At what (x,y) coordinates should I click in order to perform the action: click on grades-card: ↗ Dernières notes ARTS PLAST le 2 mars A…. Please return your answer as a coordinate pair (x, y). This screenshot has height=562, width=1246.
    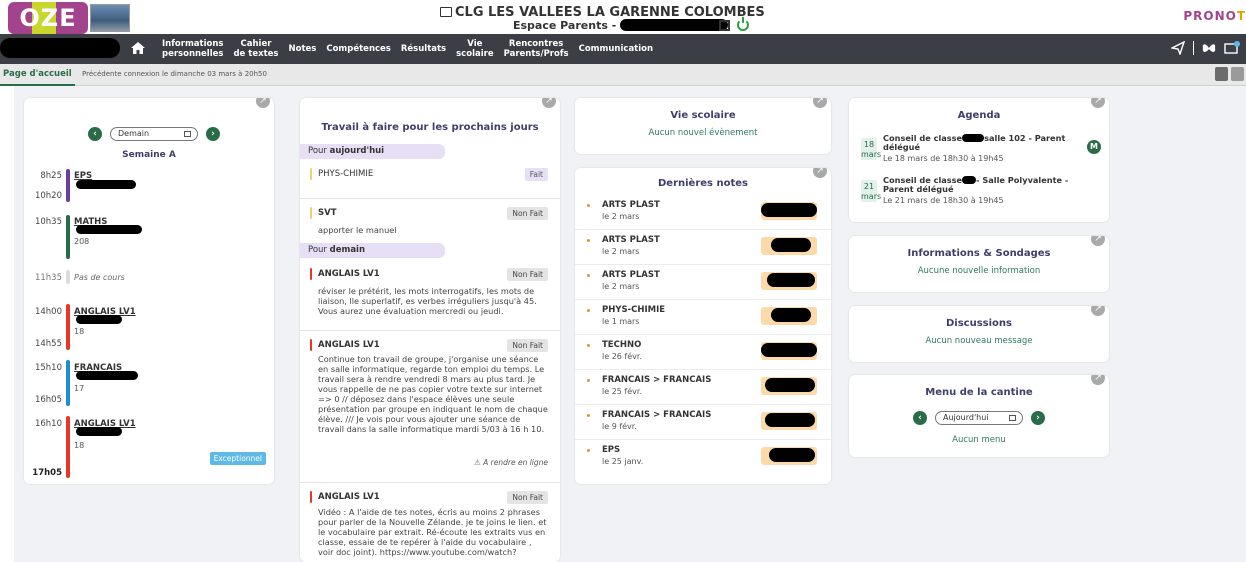
    Looking at the image, I should click on (703, 326).